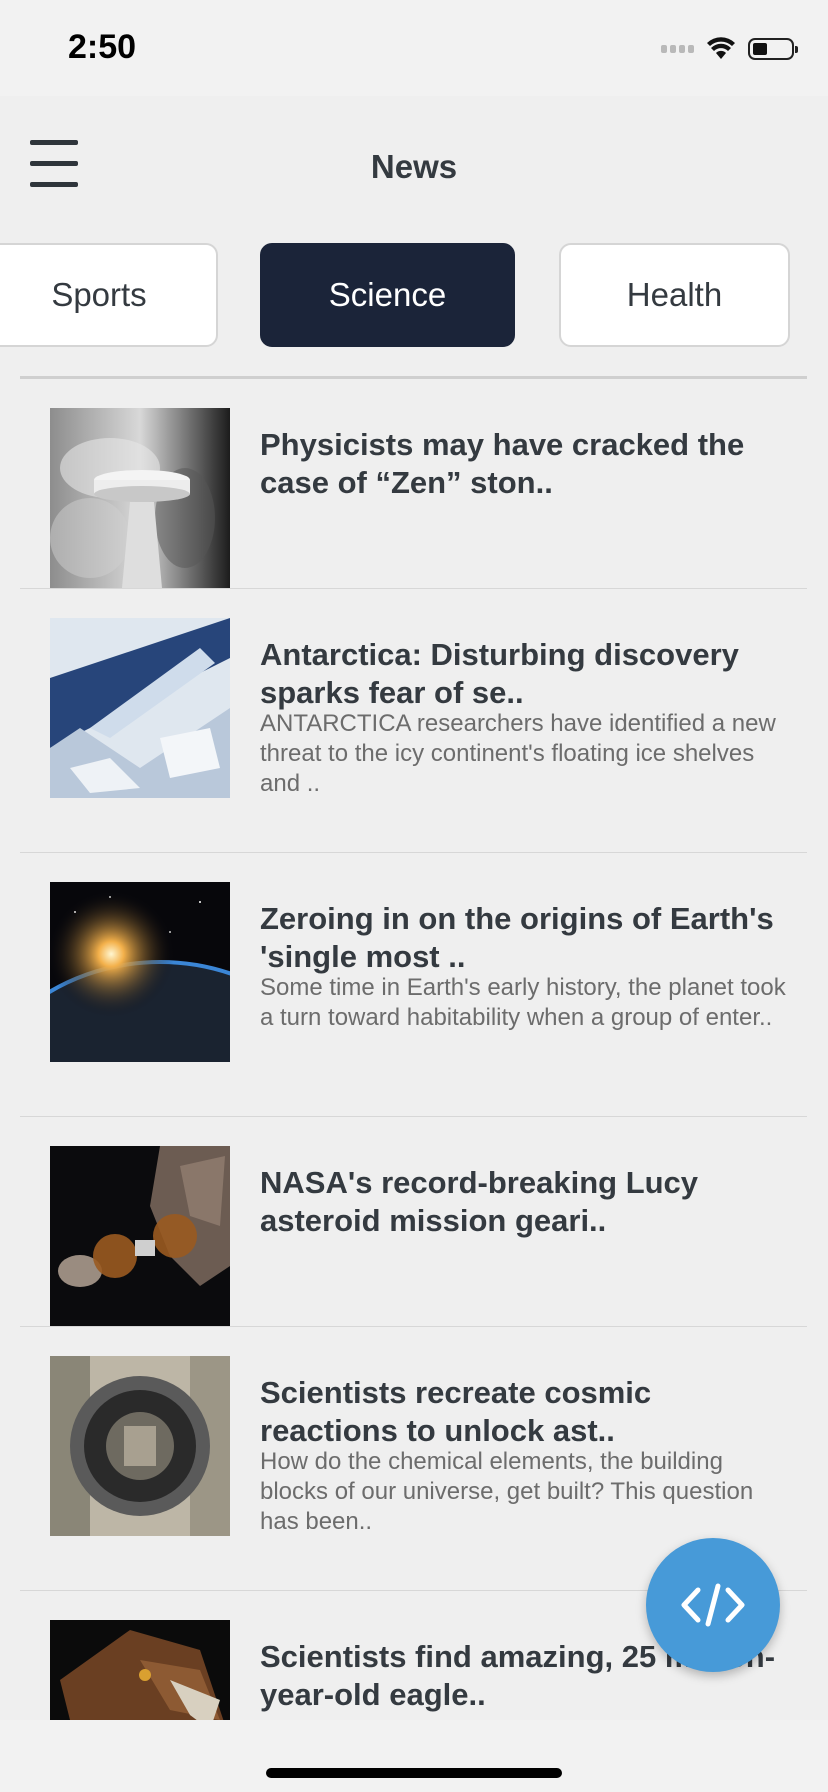  Describe the element at coordinates (773, 49) in the screenshot. I see `battery-icon` at that location.